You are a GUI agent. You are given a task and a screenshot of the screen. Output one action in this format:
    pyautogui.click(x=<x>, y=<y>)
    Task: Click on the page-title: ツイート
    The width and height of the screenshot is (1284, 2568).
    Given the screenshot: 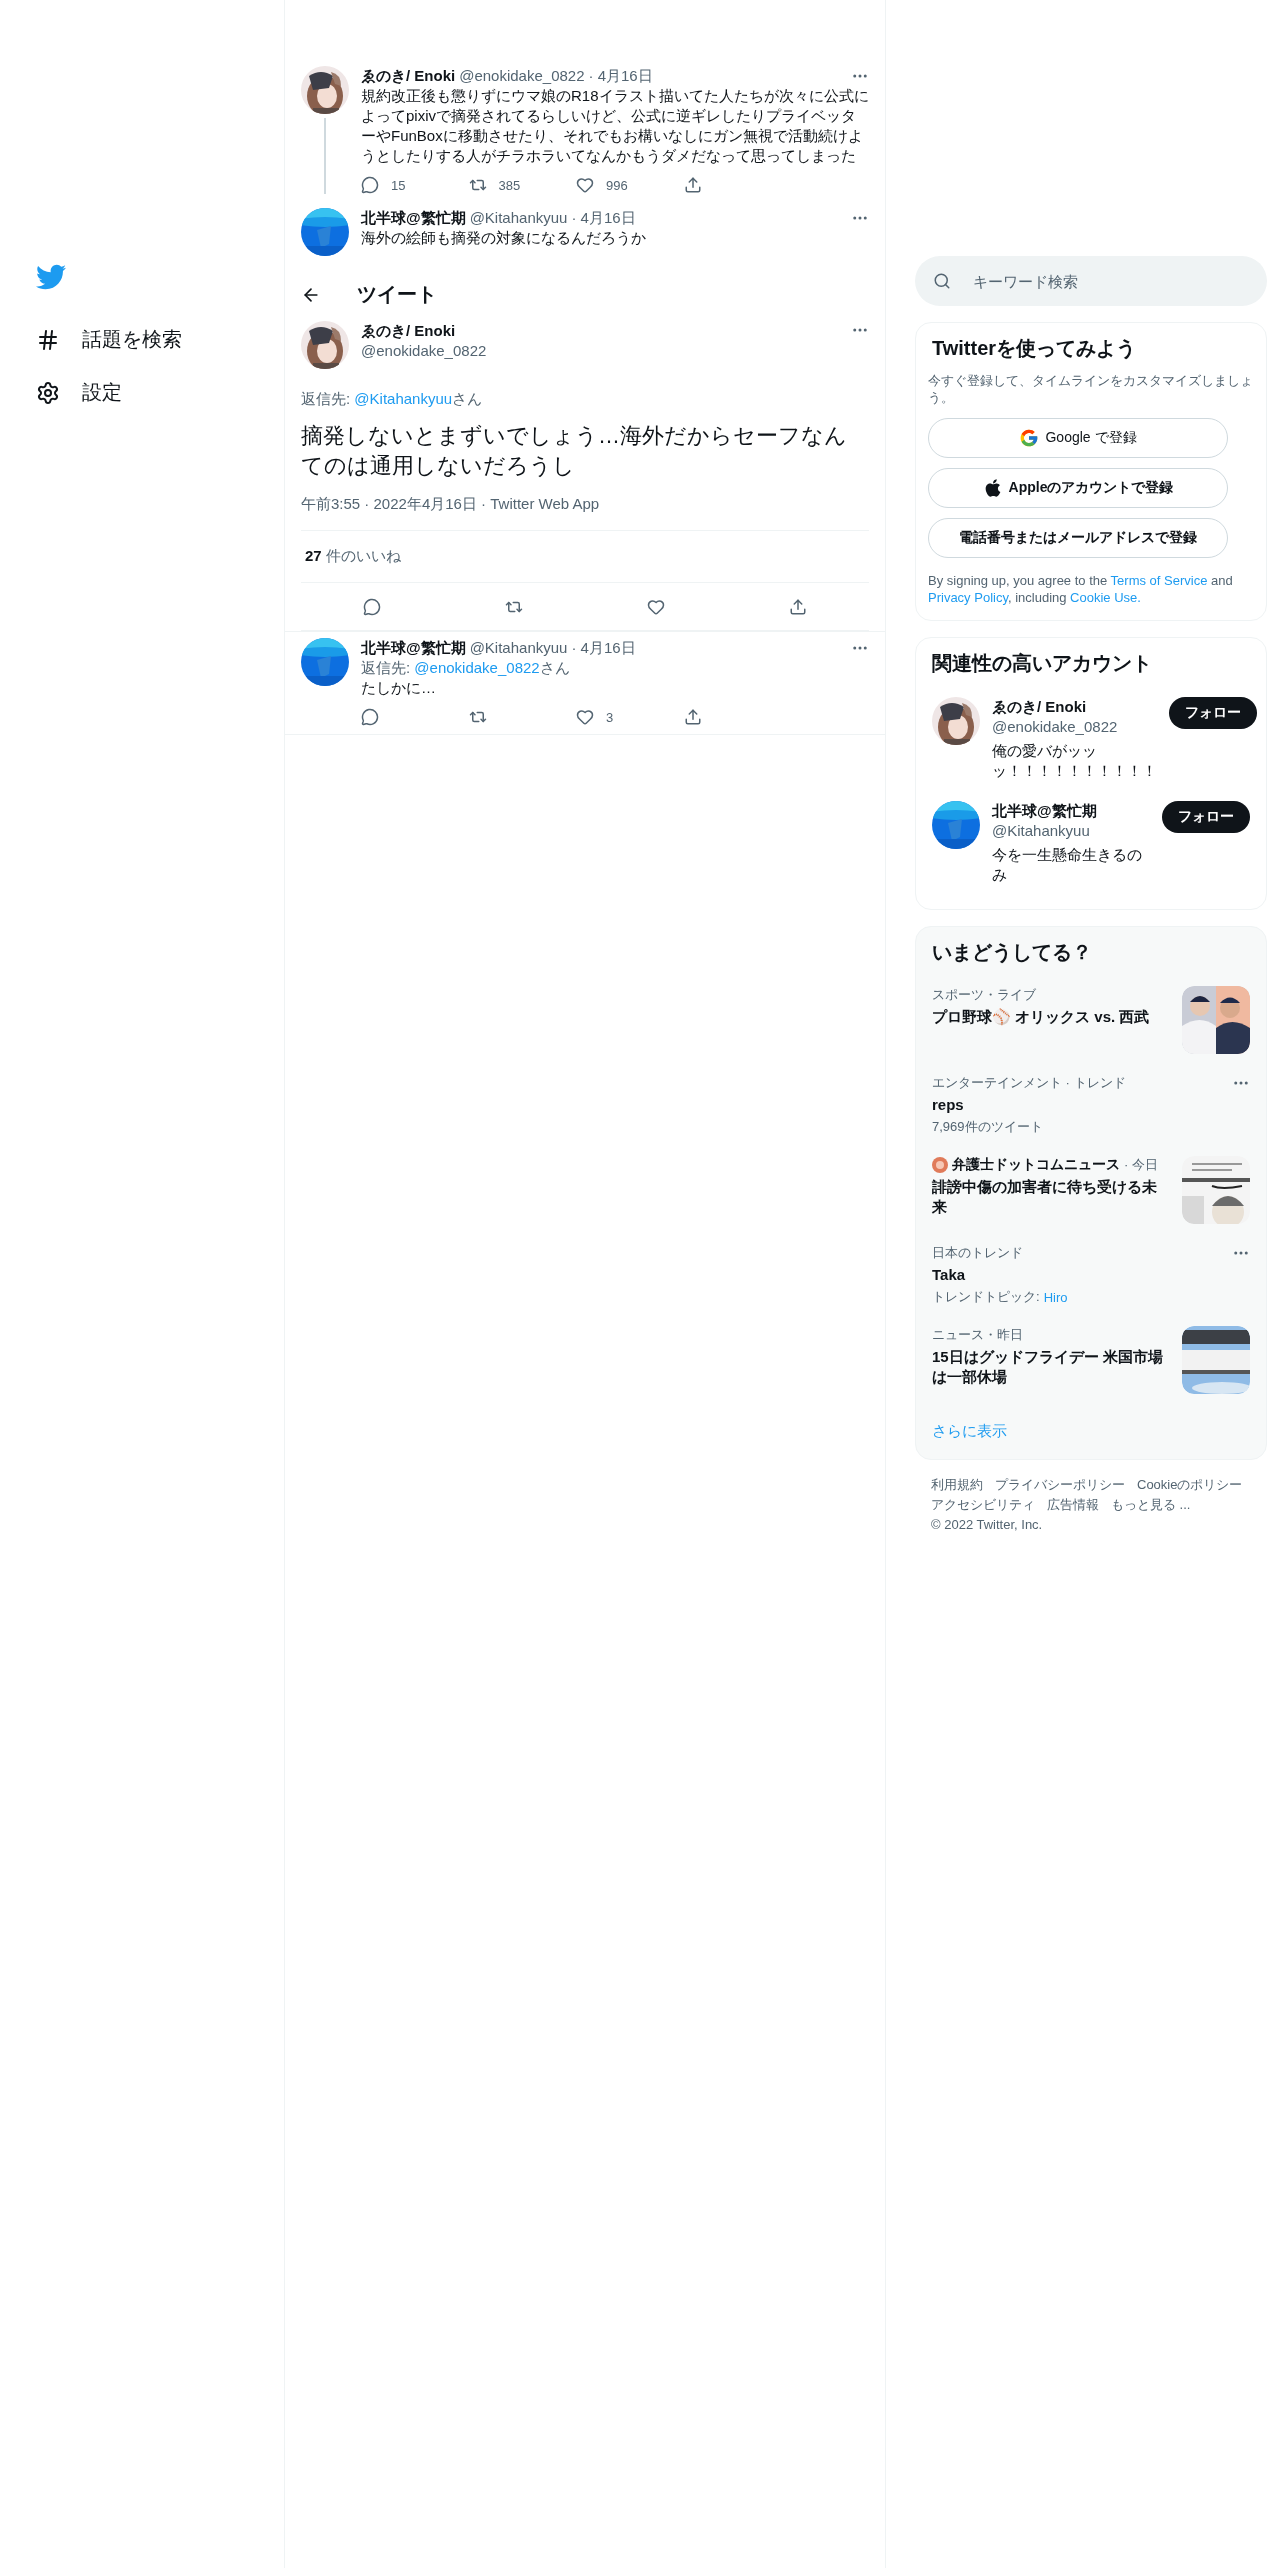 What is the action you would take?
    pyautogui.click(x=397, y=294)
    